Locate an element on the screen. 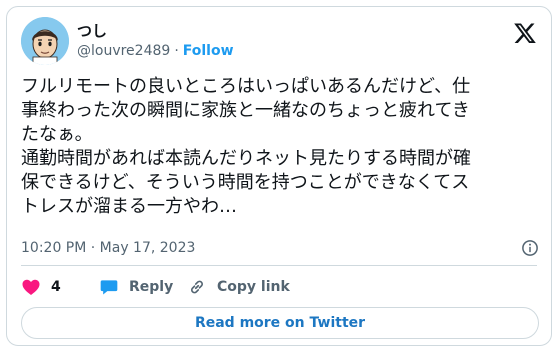 This screenshot has width=560, height=355. author-info: つし @louvre2489 · Follow is located at coordinates (155, 41).